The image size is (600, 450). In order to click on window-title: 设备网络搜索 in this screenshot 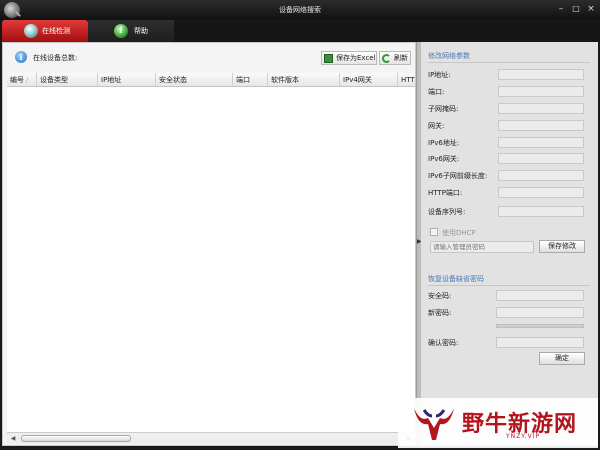, I will do `click(300, 10)`.